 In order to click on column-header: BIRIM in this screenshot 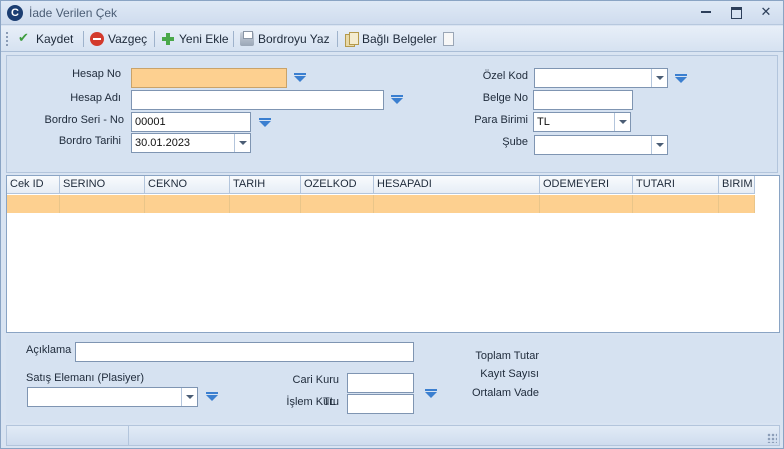, I will do `click(737, 185)`.